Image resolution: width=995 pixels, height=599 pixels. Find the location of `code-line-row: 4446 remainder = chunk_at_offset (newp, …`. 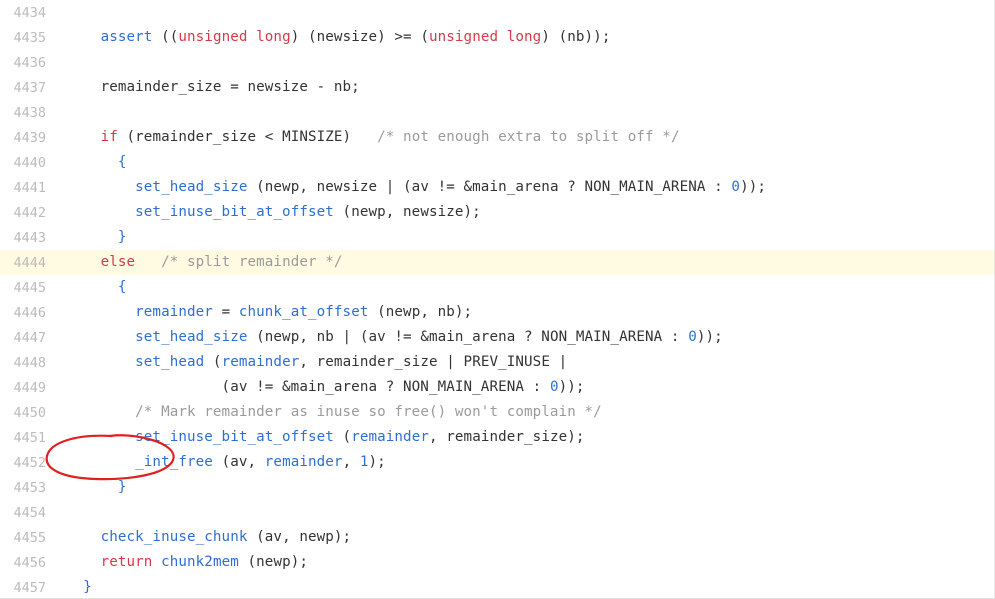

code-line-row: 4446 remainder = chunk_at_offset (newp, … is located at coordinates (497, 312).